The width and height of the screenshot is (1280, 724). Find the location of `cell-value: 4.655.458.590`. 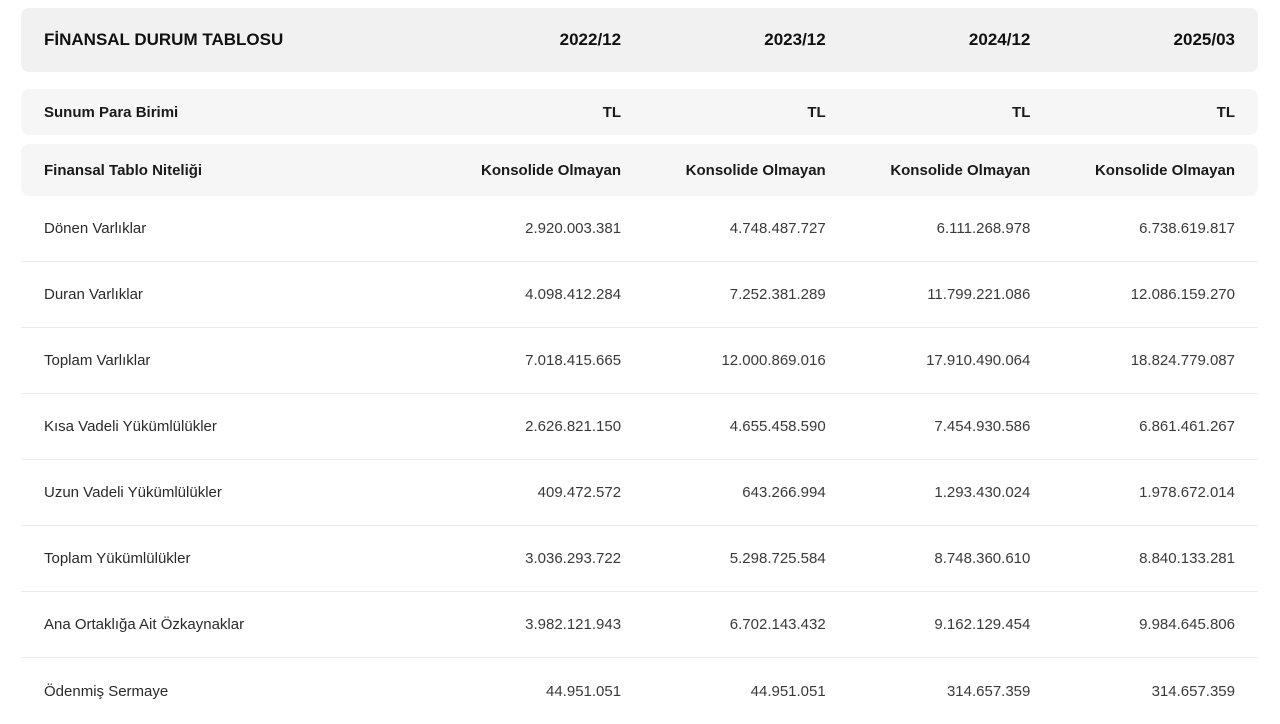

cell-value: 4.655.458.590 is located at coordinates (777, 426).